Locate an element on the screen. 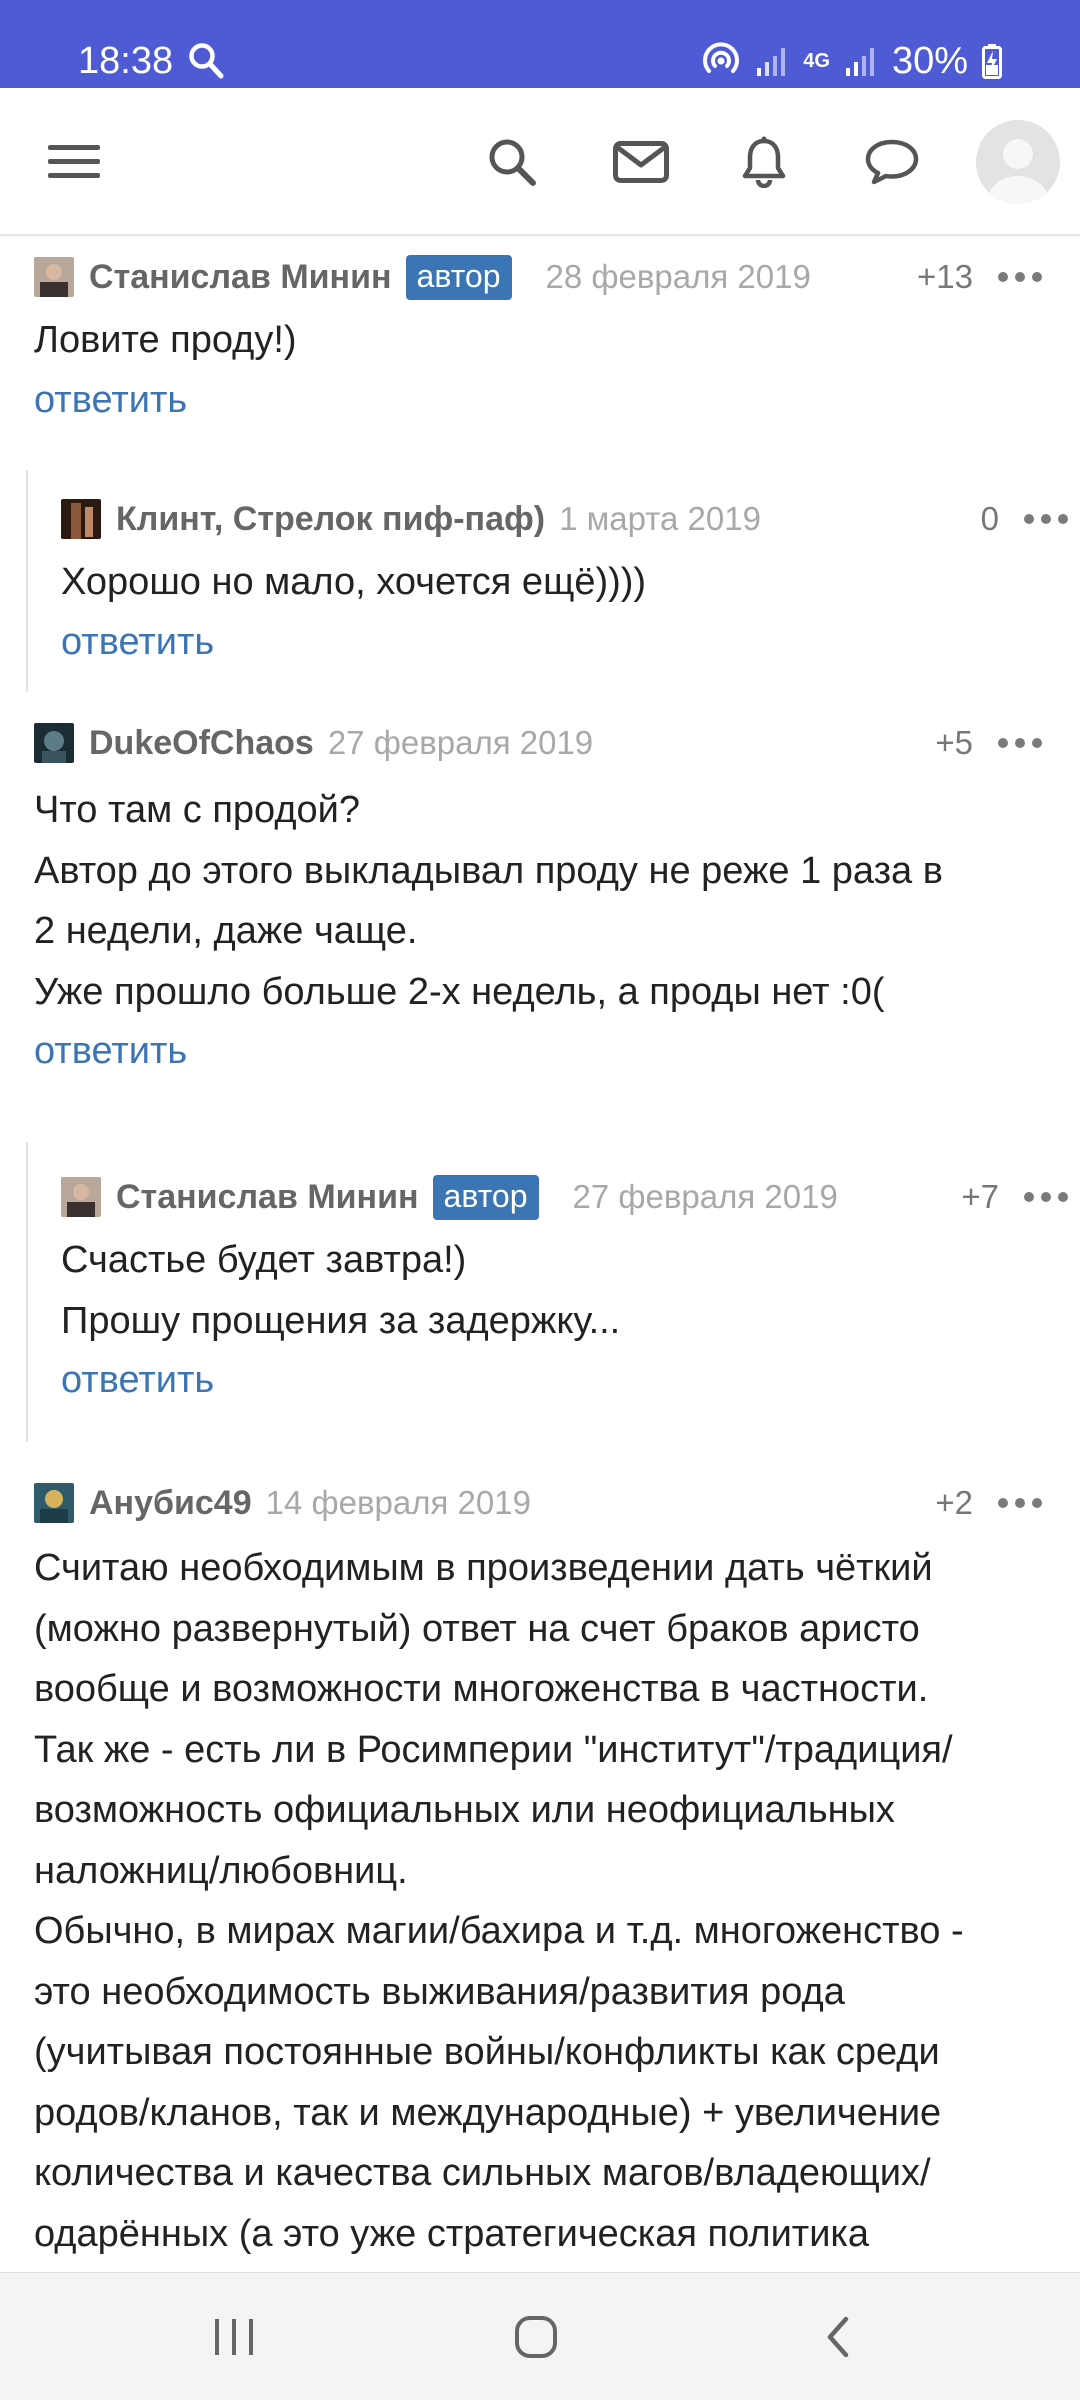 This screenshot has width=1080, height=2400. messages-button is located at coordinates (641, 162).